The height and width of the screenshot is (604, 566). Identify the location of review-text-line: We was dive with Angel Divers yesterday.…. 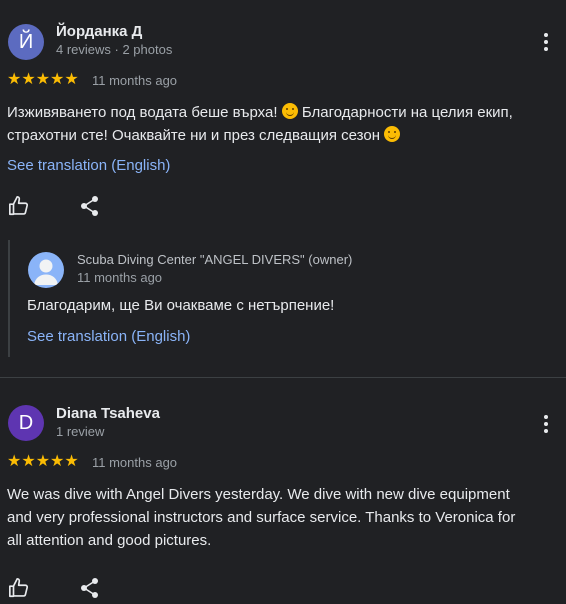
(258, 494).